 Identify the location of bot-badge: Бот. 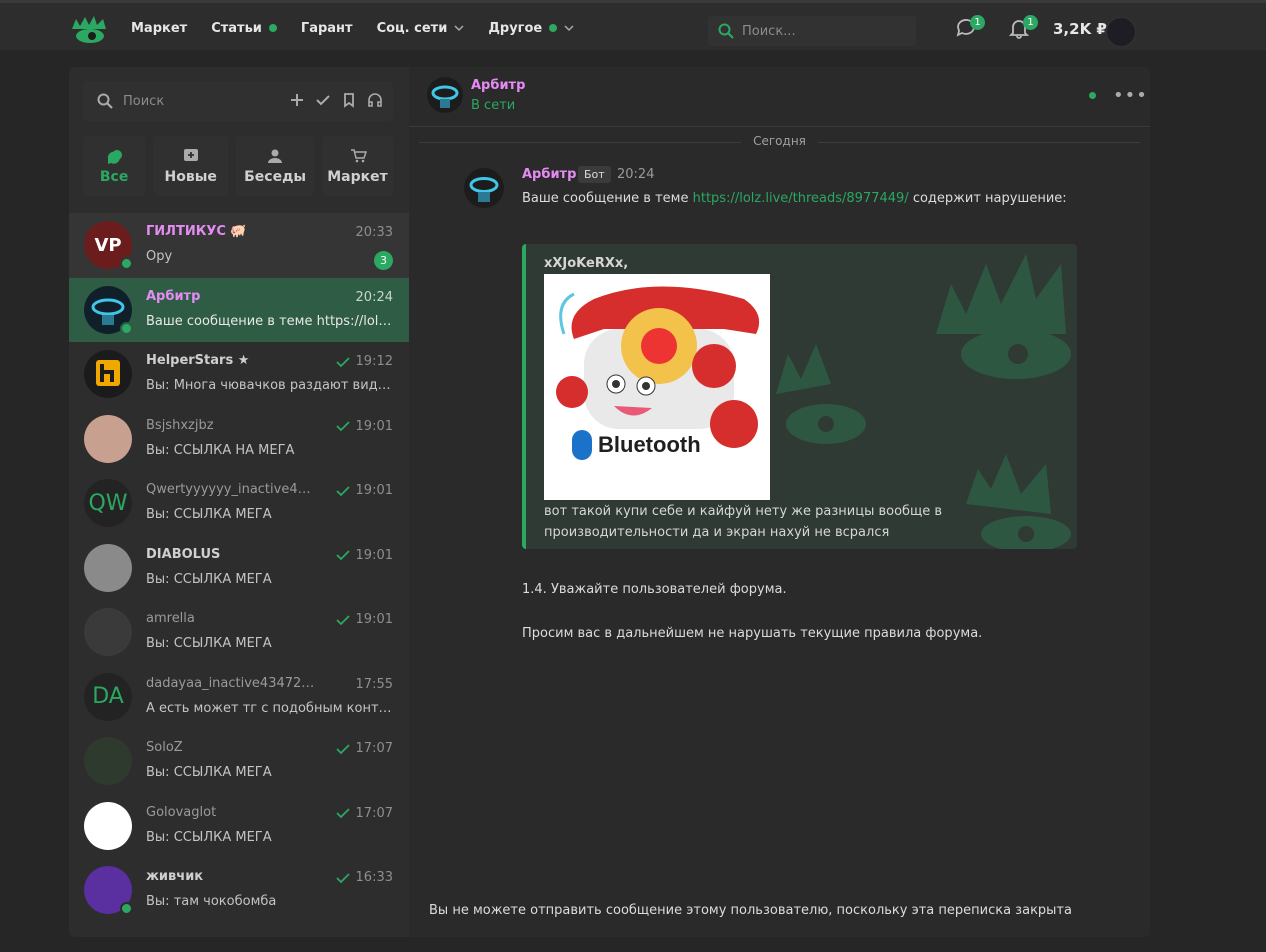
(594, 174).